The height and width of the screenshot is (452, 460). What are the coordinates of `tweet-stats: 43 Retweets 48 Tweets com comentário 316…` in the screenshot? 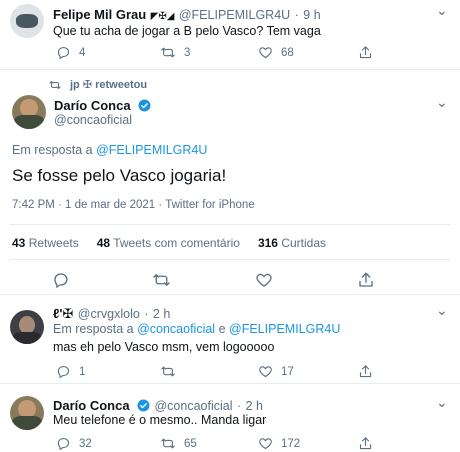 It's located at (169, 243).